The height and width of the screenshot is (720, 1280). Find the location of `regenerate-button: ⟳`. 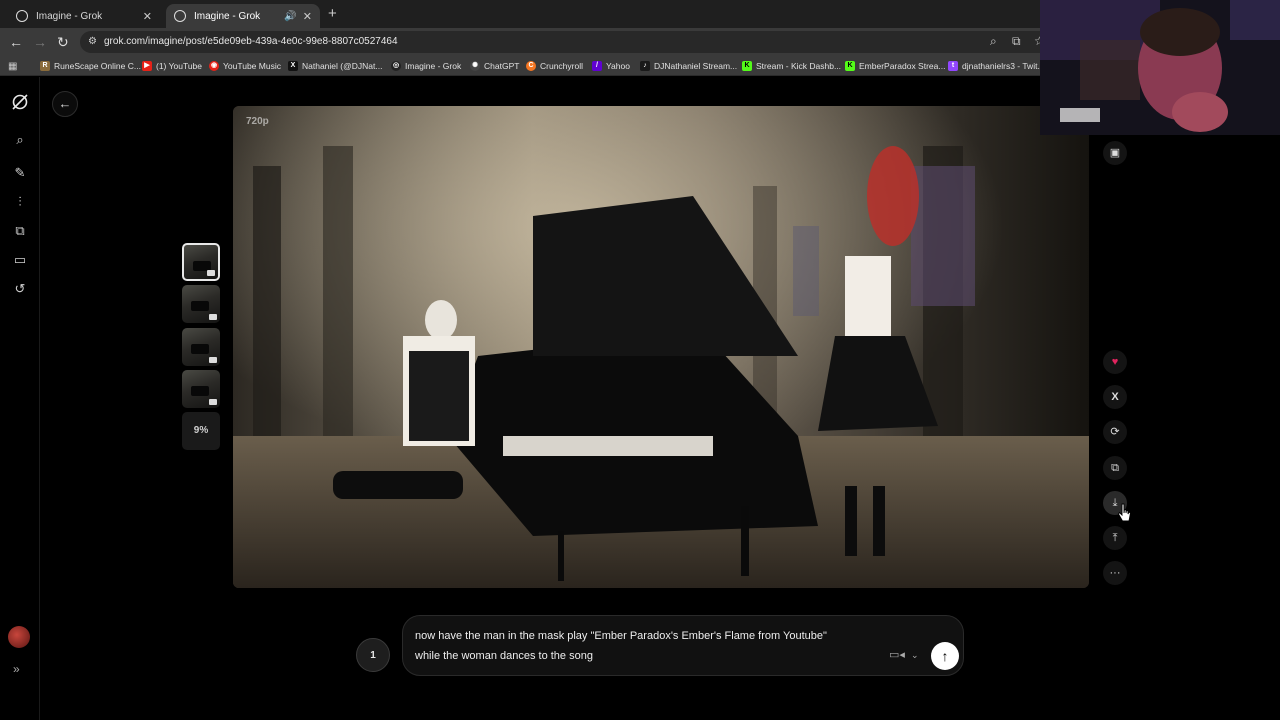

regenerate-button: ⟳ is located at coordinates (1115, 432).